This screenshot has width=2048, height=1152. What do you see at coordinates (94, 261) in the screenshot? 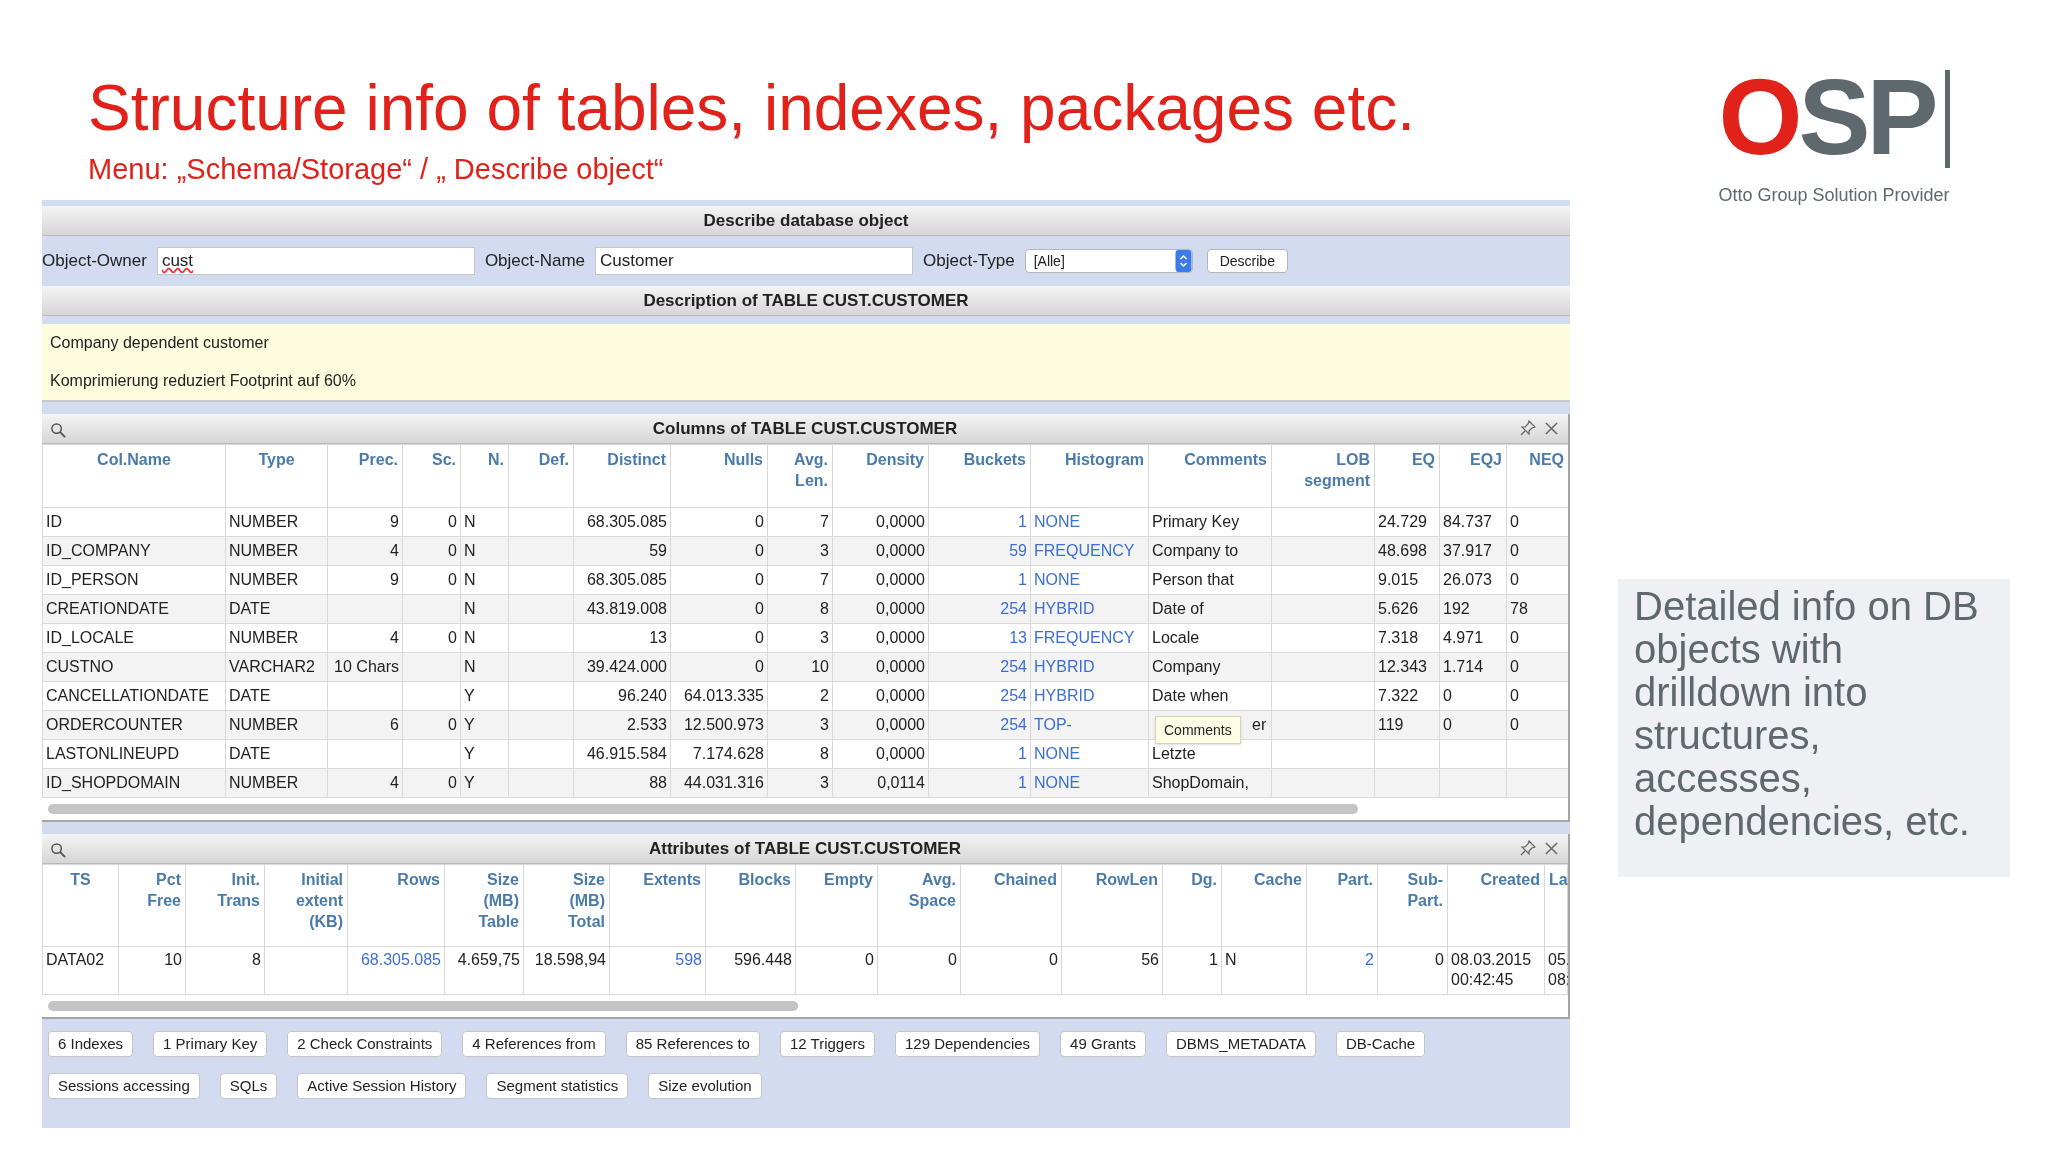
I see `field-label: Object-Owner` at bounding box center [94, 261].